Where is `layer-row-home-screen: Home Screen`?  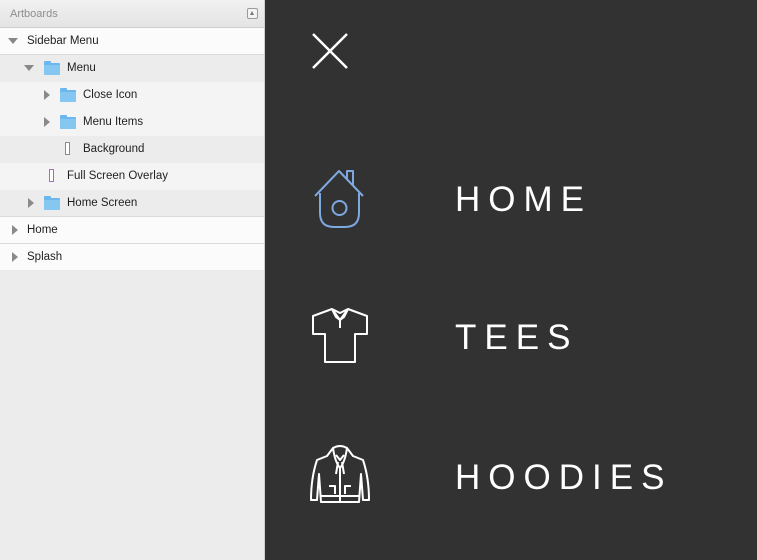 layer-row-home-screen: Home Screen is located at coordinates (132, 203).